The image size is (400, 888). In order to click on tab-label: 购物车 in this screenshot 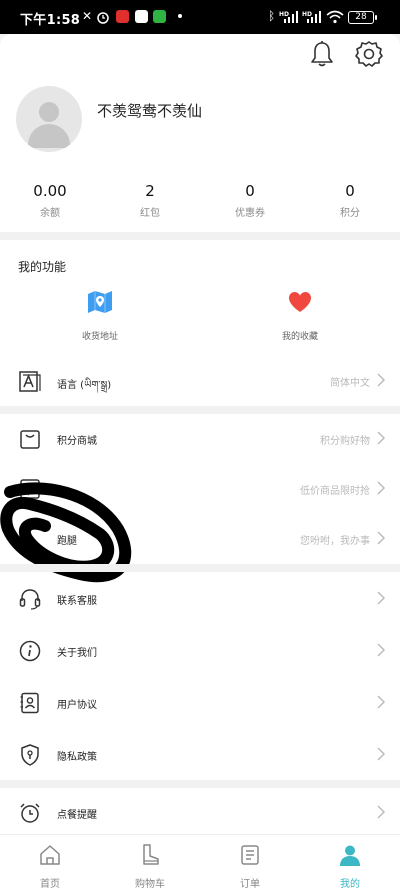, I will do `click(150, 883)`.